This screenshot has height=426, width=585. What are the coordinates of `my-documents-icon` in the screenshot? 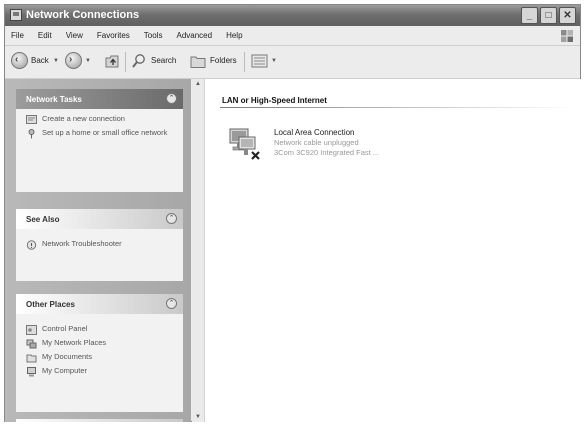 It's located at (31, 358).